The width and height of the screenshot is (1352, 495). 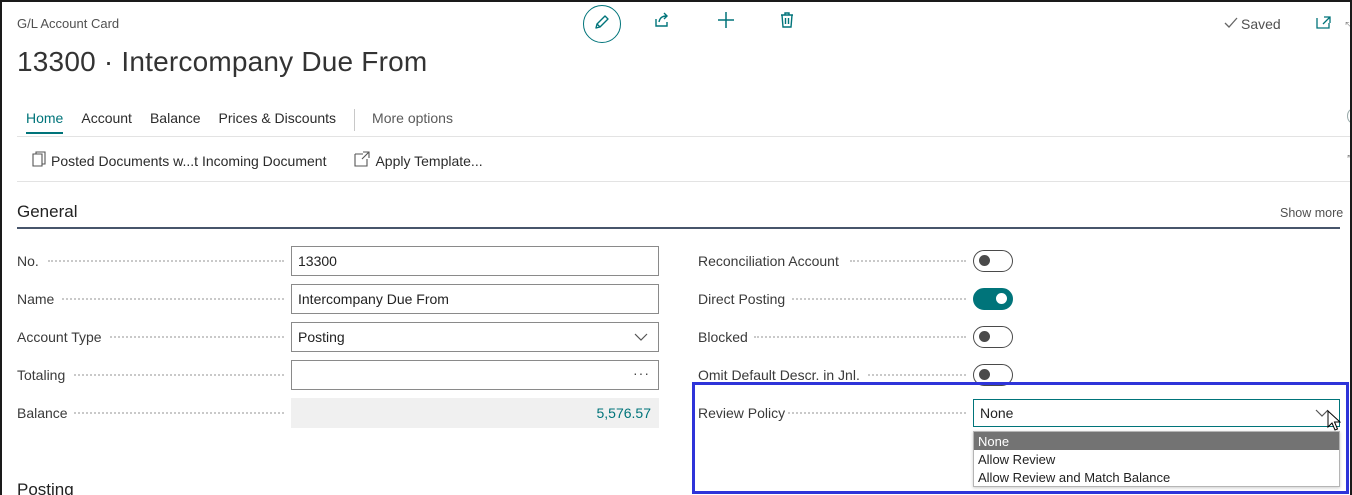 I want to click on tab-account: Account, so click(x=106, y=120).